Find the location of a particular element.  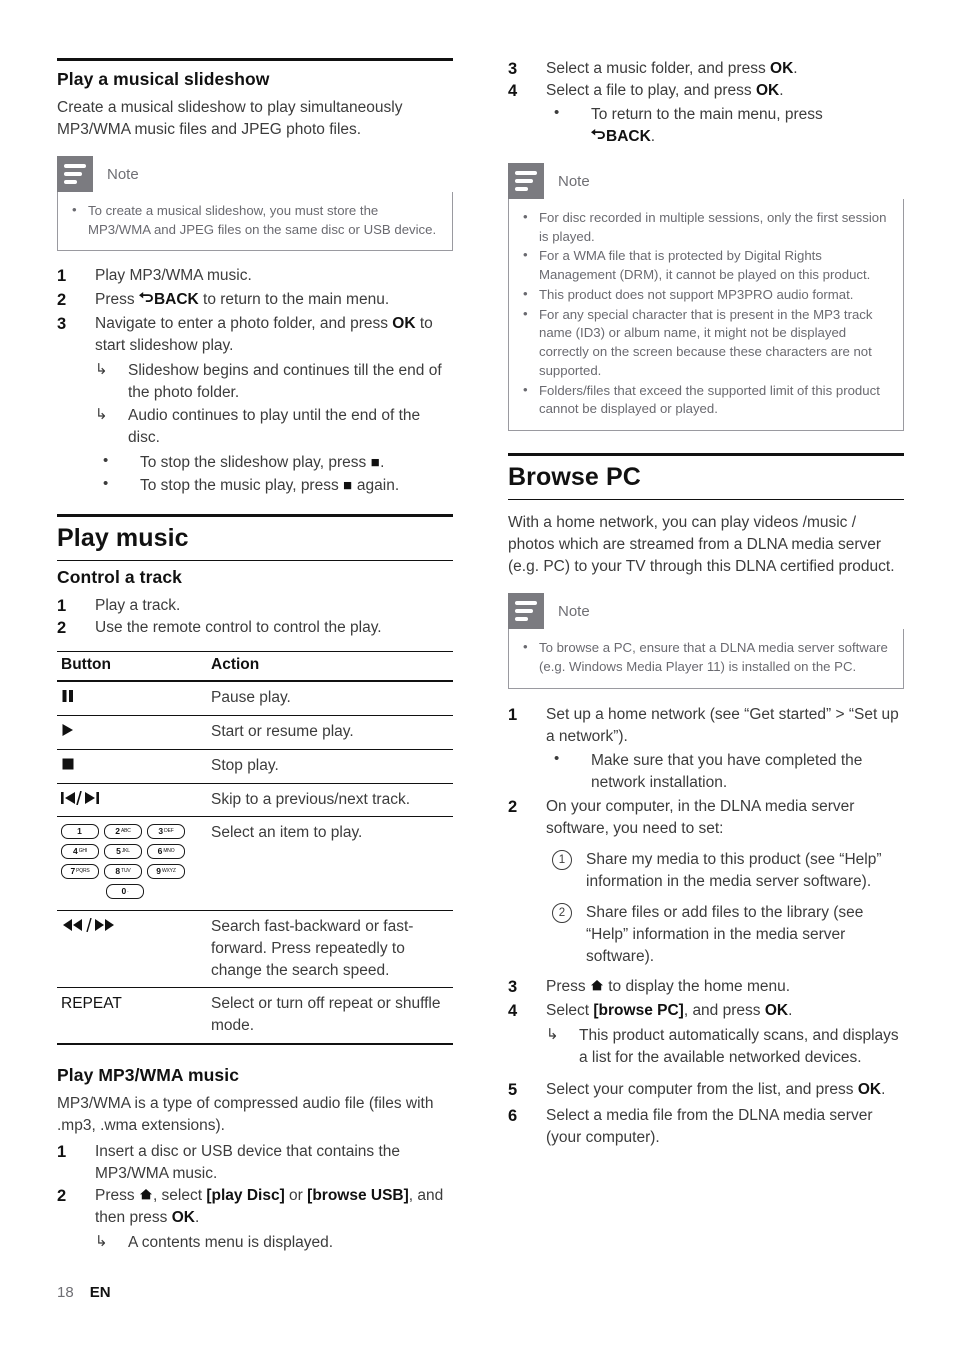

table-row: Pause play. is located at coordinates (255, 699).